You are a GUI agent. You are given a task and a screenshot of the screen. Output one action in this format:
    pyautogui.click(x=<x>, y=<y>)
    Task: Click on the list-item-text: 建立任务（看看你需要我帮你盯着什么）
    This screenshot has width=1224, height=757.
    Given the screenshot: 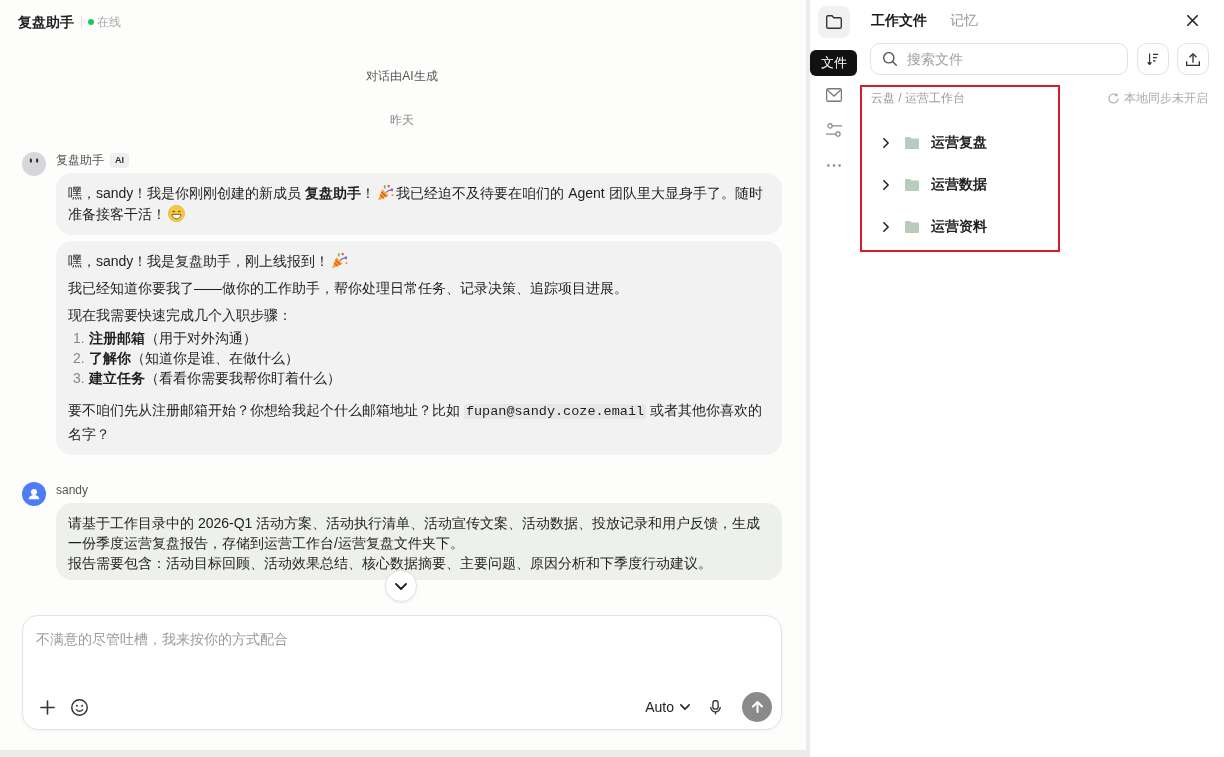 What is the action you would take?
    pyautogui.click(x=215, y=378)
    